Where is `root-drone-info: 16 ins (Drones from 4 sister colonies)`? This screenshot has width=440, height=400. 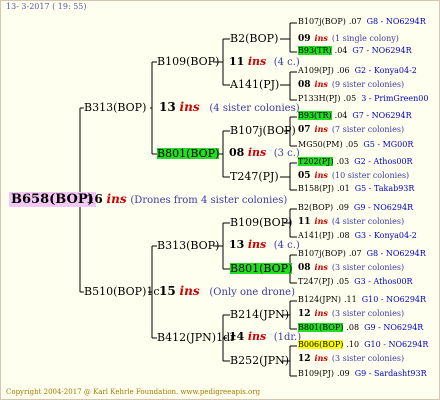
root-drone-info: 16 ins (Drones from 4 sister colonies) is located at coordinates (186, 199).